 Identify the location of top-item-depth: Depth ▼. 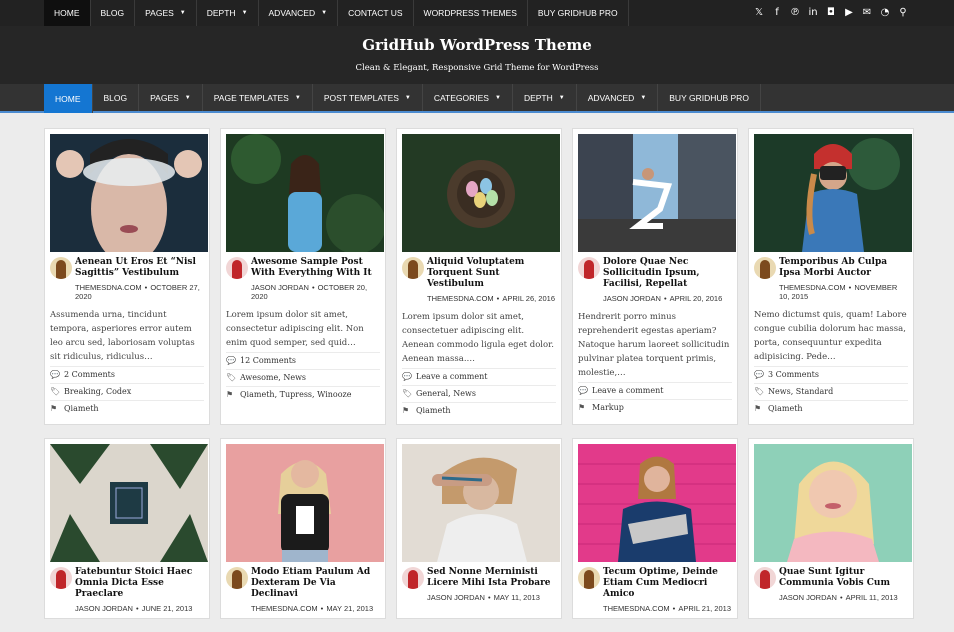
(228, 13).